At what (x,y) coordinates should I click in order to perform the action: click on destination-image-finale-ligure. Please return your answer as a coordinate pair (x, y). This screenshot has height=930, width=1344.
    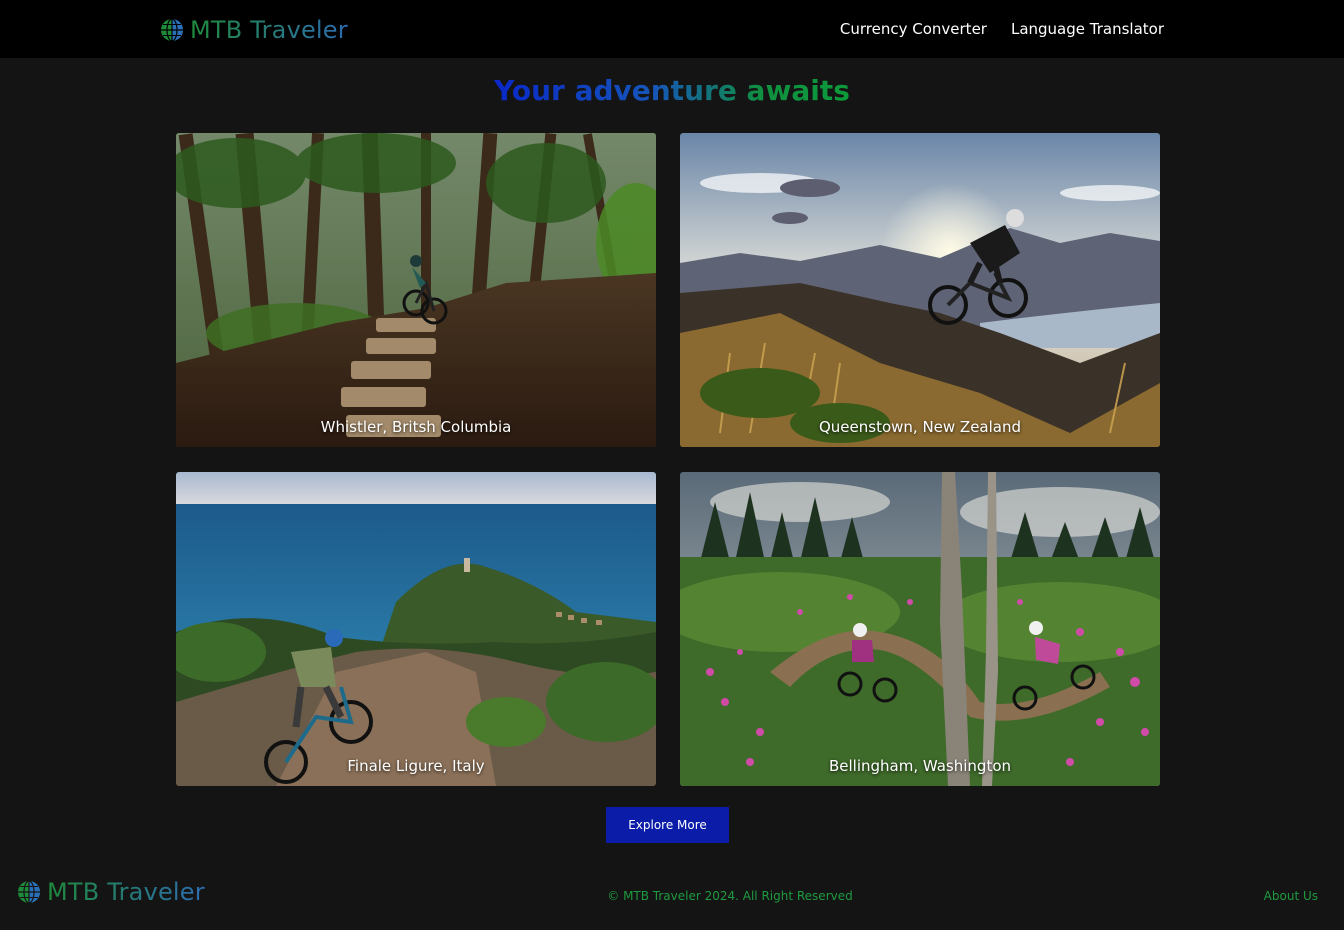
    Looking at the image, I should click on (416, 629).